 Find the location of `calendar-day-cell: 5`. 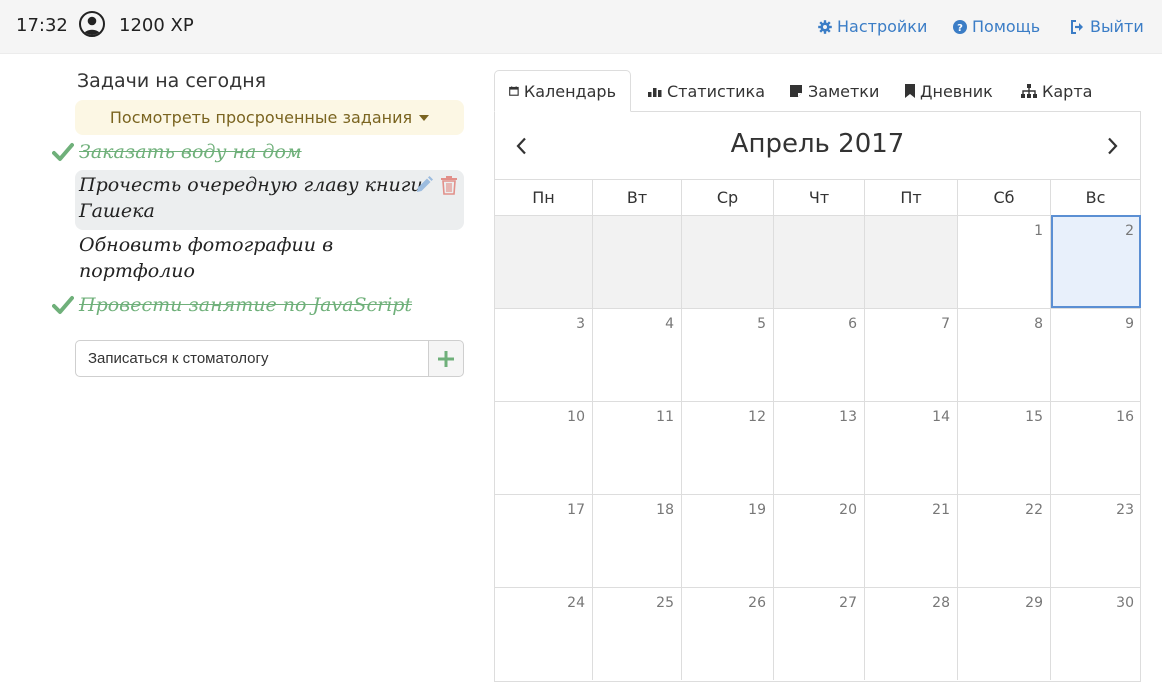

calendar-day-cell: 5 is located at coordinates (728, 354).